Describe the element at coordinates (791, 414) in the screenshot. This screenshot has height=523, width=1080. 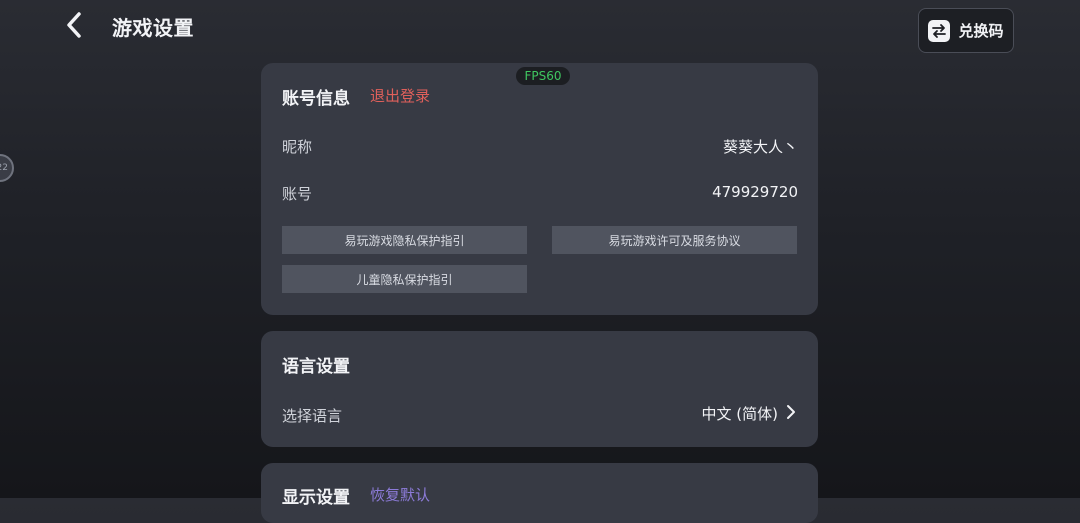
I see `chevron-right-icon` at that location.